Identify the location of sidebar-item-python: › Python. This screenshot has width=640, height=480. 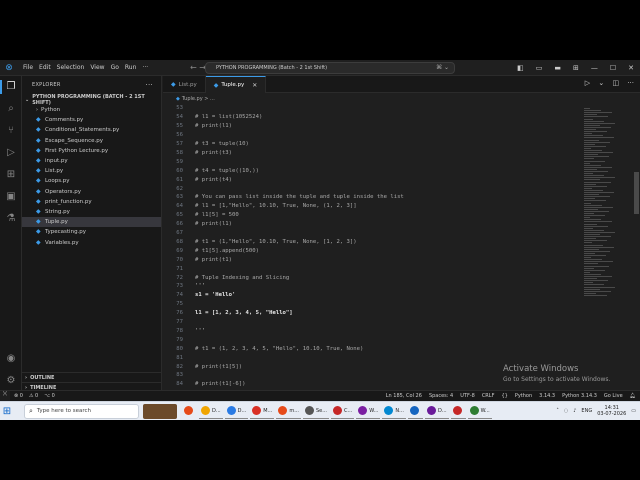
(91, 110).